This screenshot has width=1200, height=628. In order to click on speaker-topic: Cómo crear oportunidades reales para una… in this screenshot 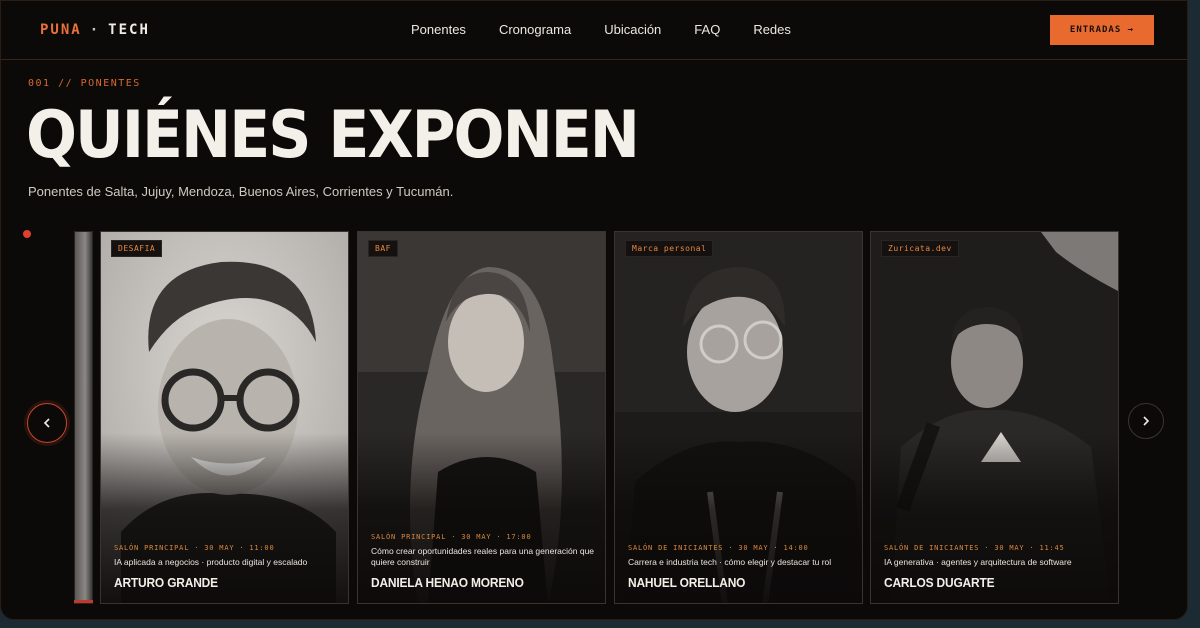, I will do `click(483, 556)`.